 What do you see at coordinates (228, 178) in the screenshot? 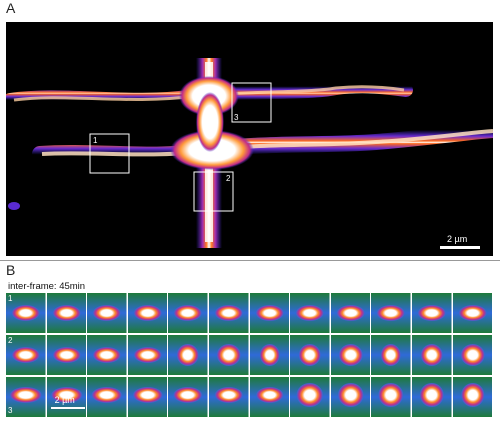
I see `box-label-2: 2` at bounding box center [228, 178].